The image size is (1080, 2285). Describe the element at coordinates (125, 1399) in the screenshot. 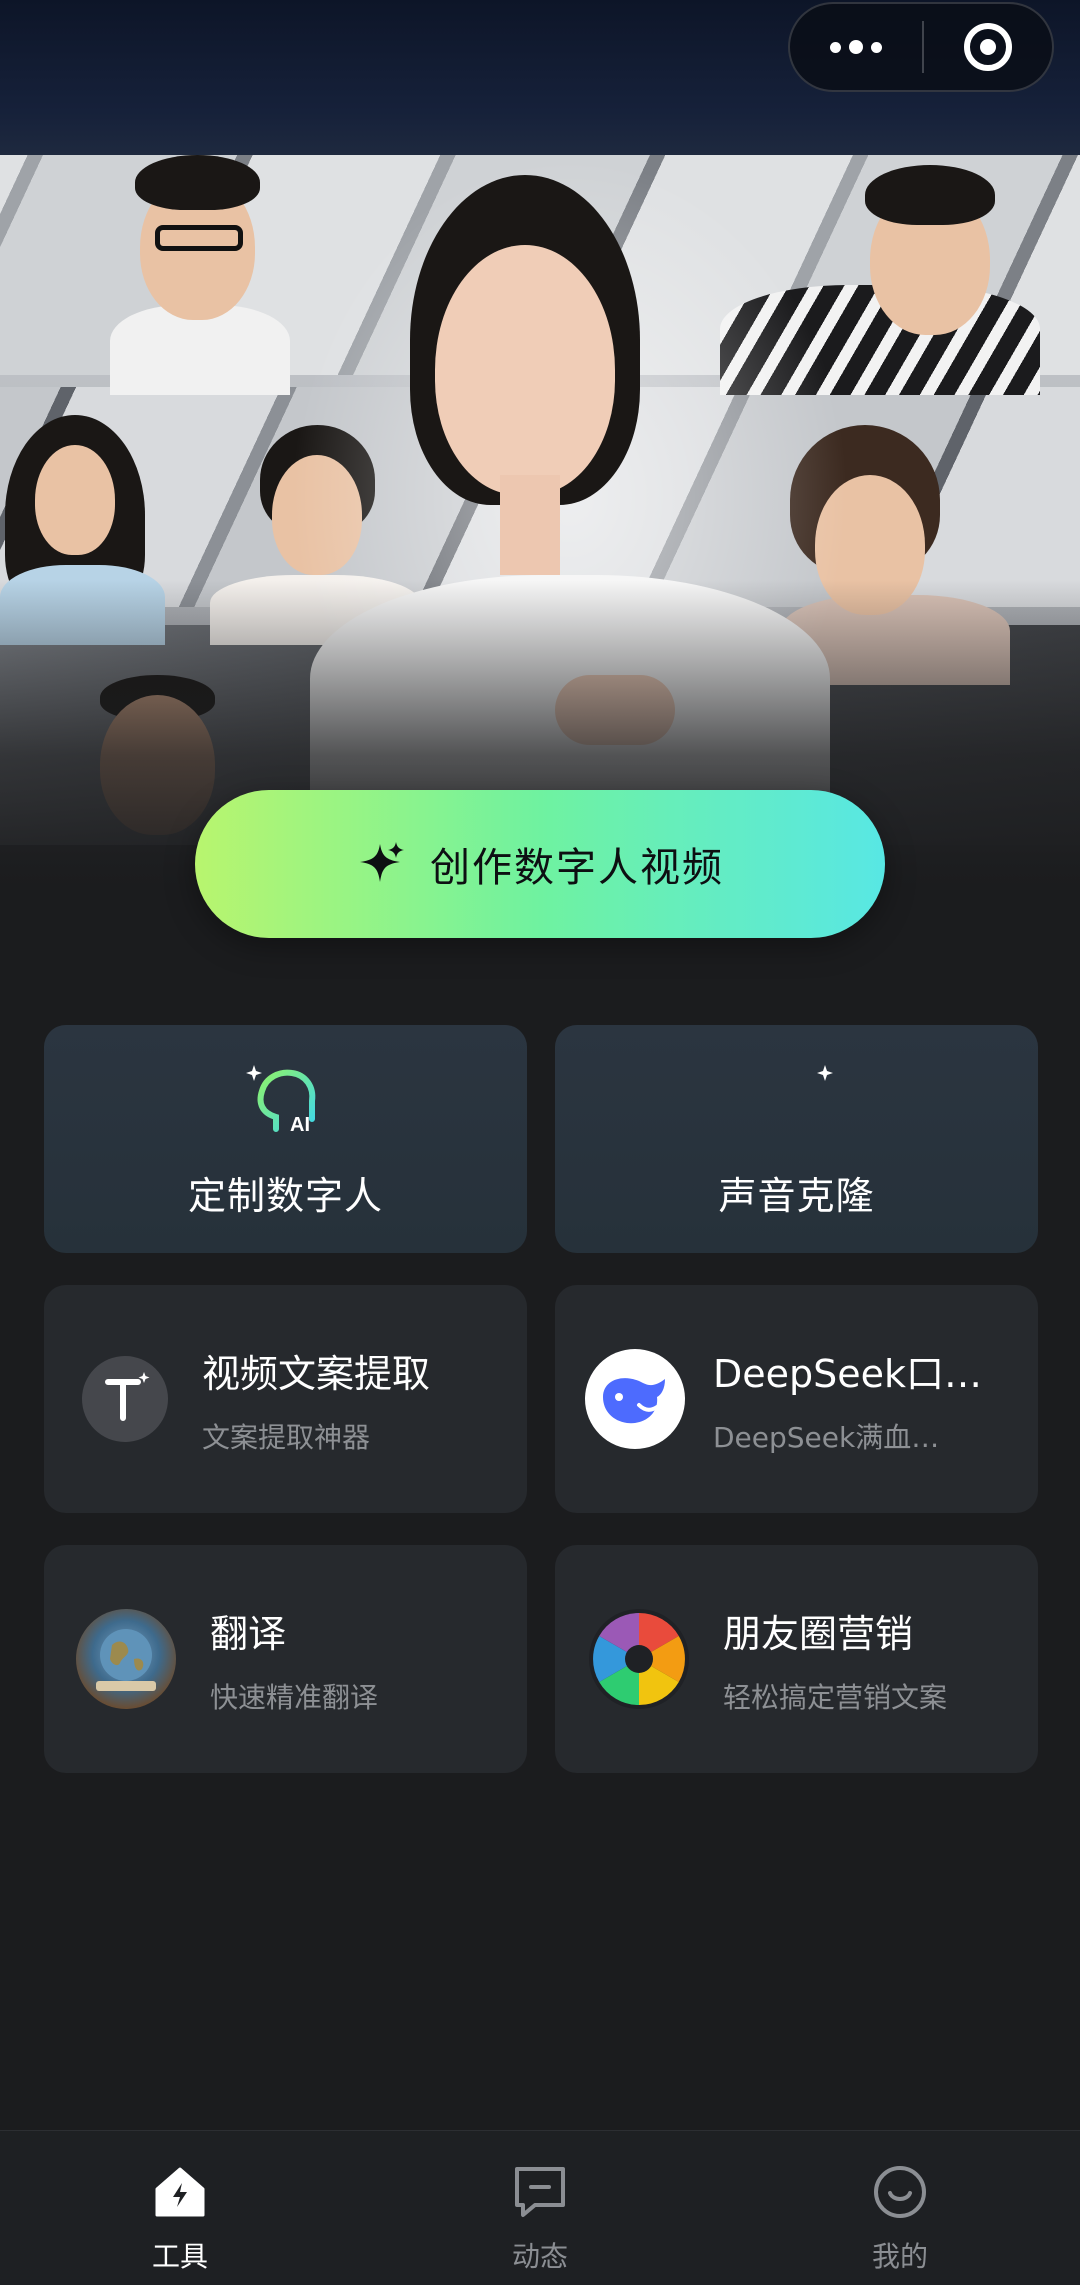

I see `text-t-icon` at that location.